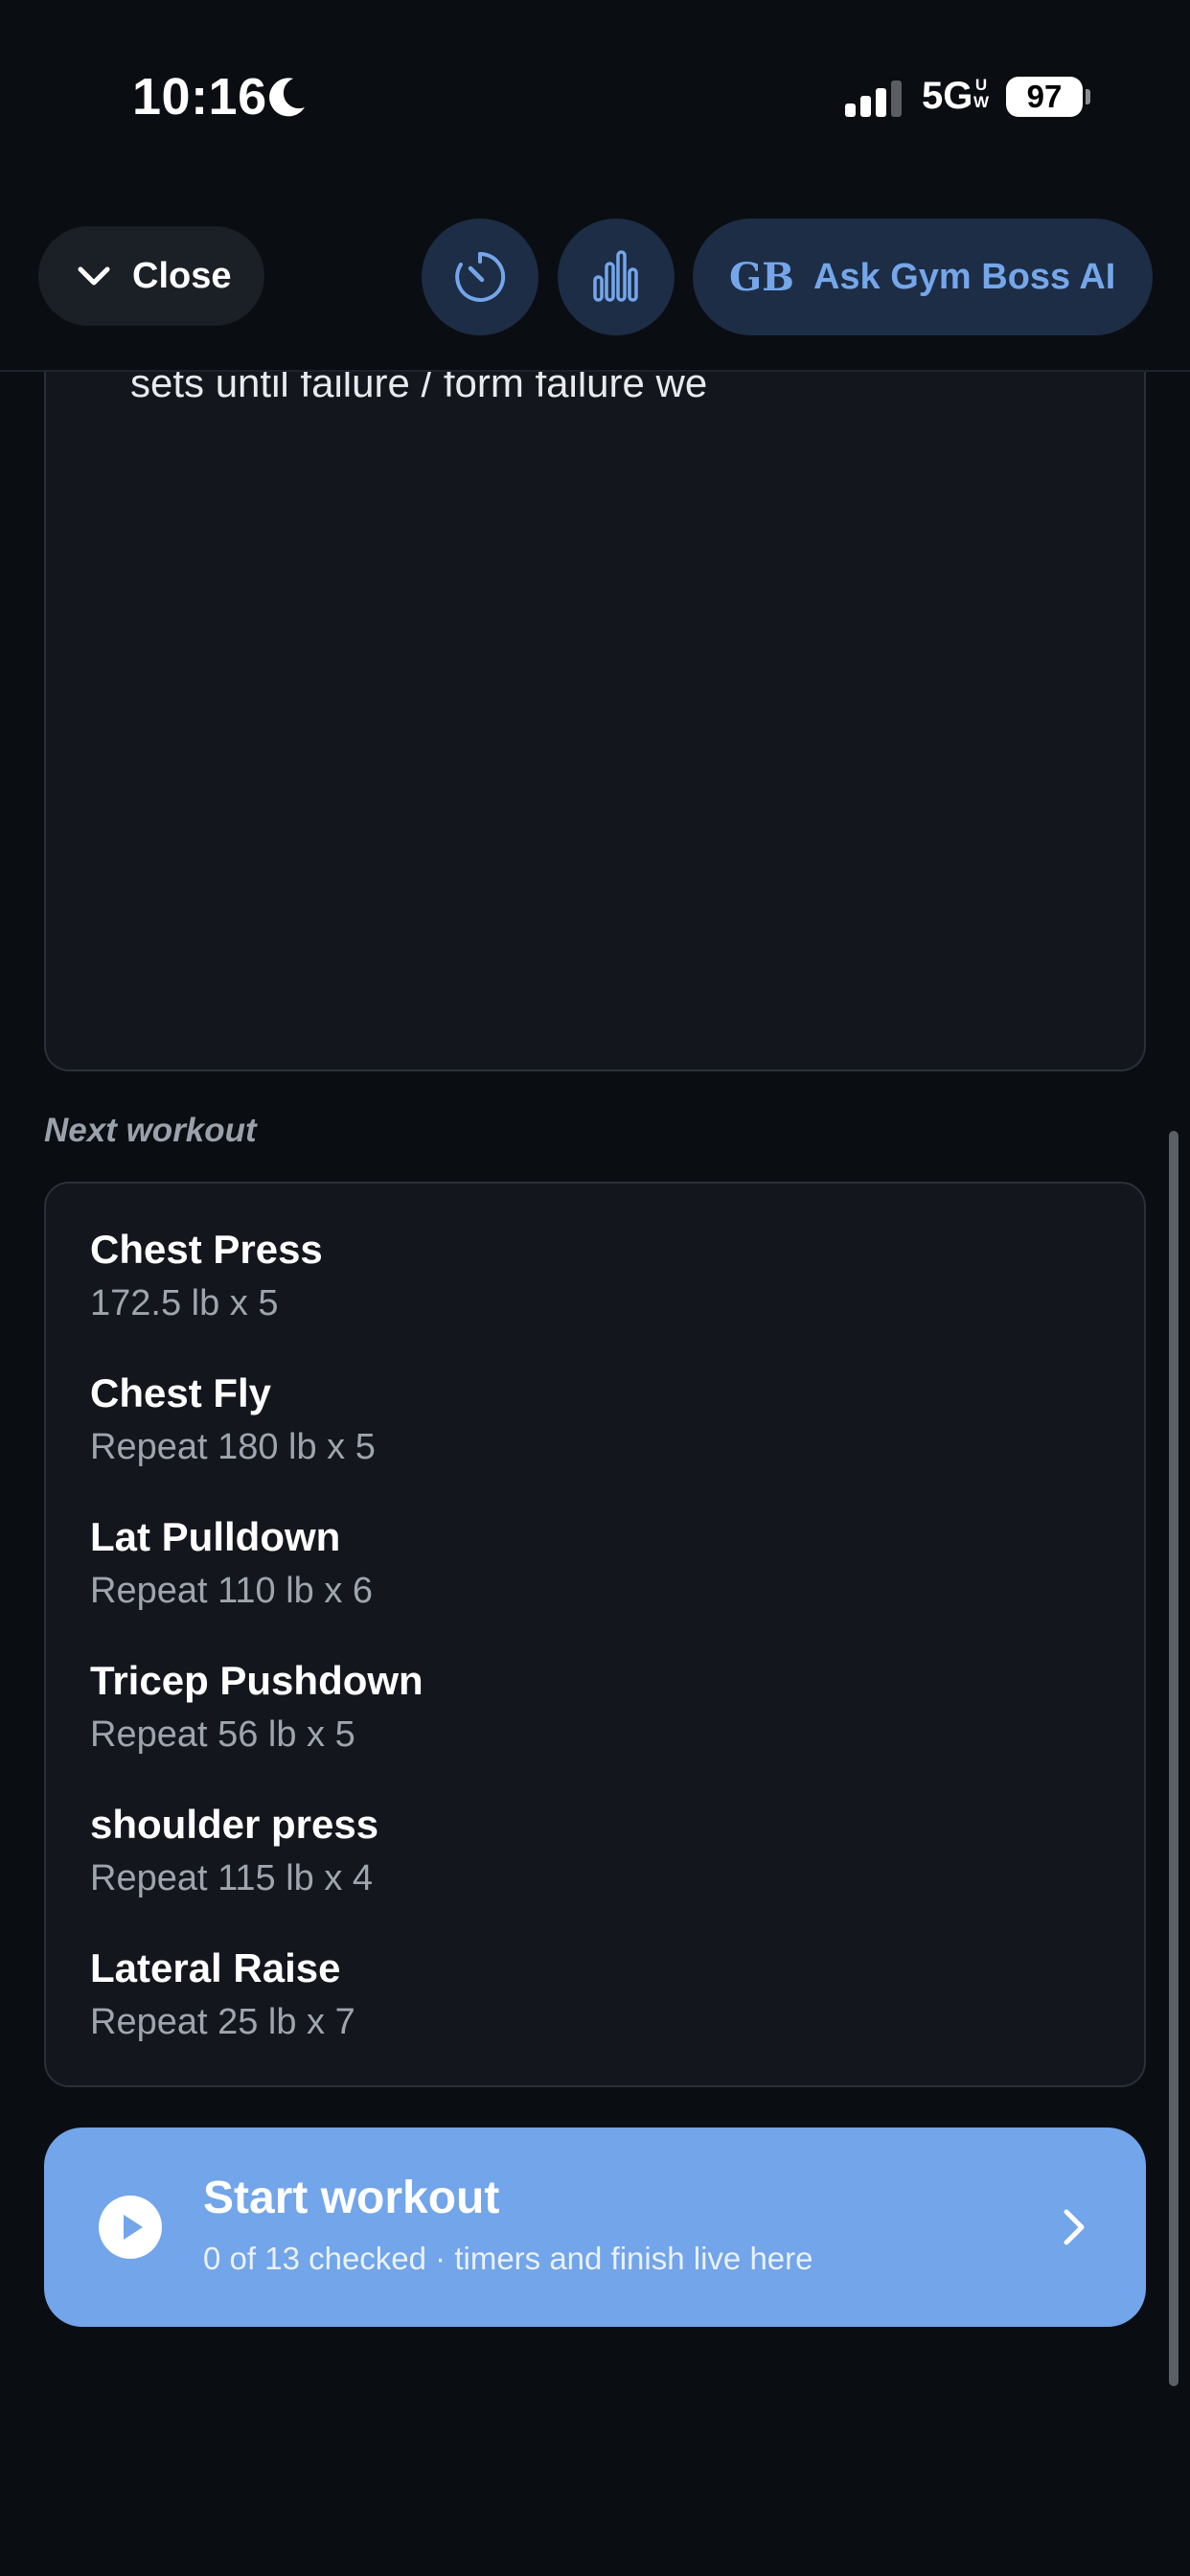  I want to click on exercise-name: shoulder press, so click(234, 1824).